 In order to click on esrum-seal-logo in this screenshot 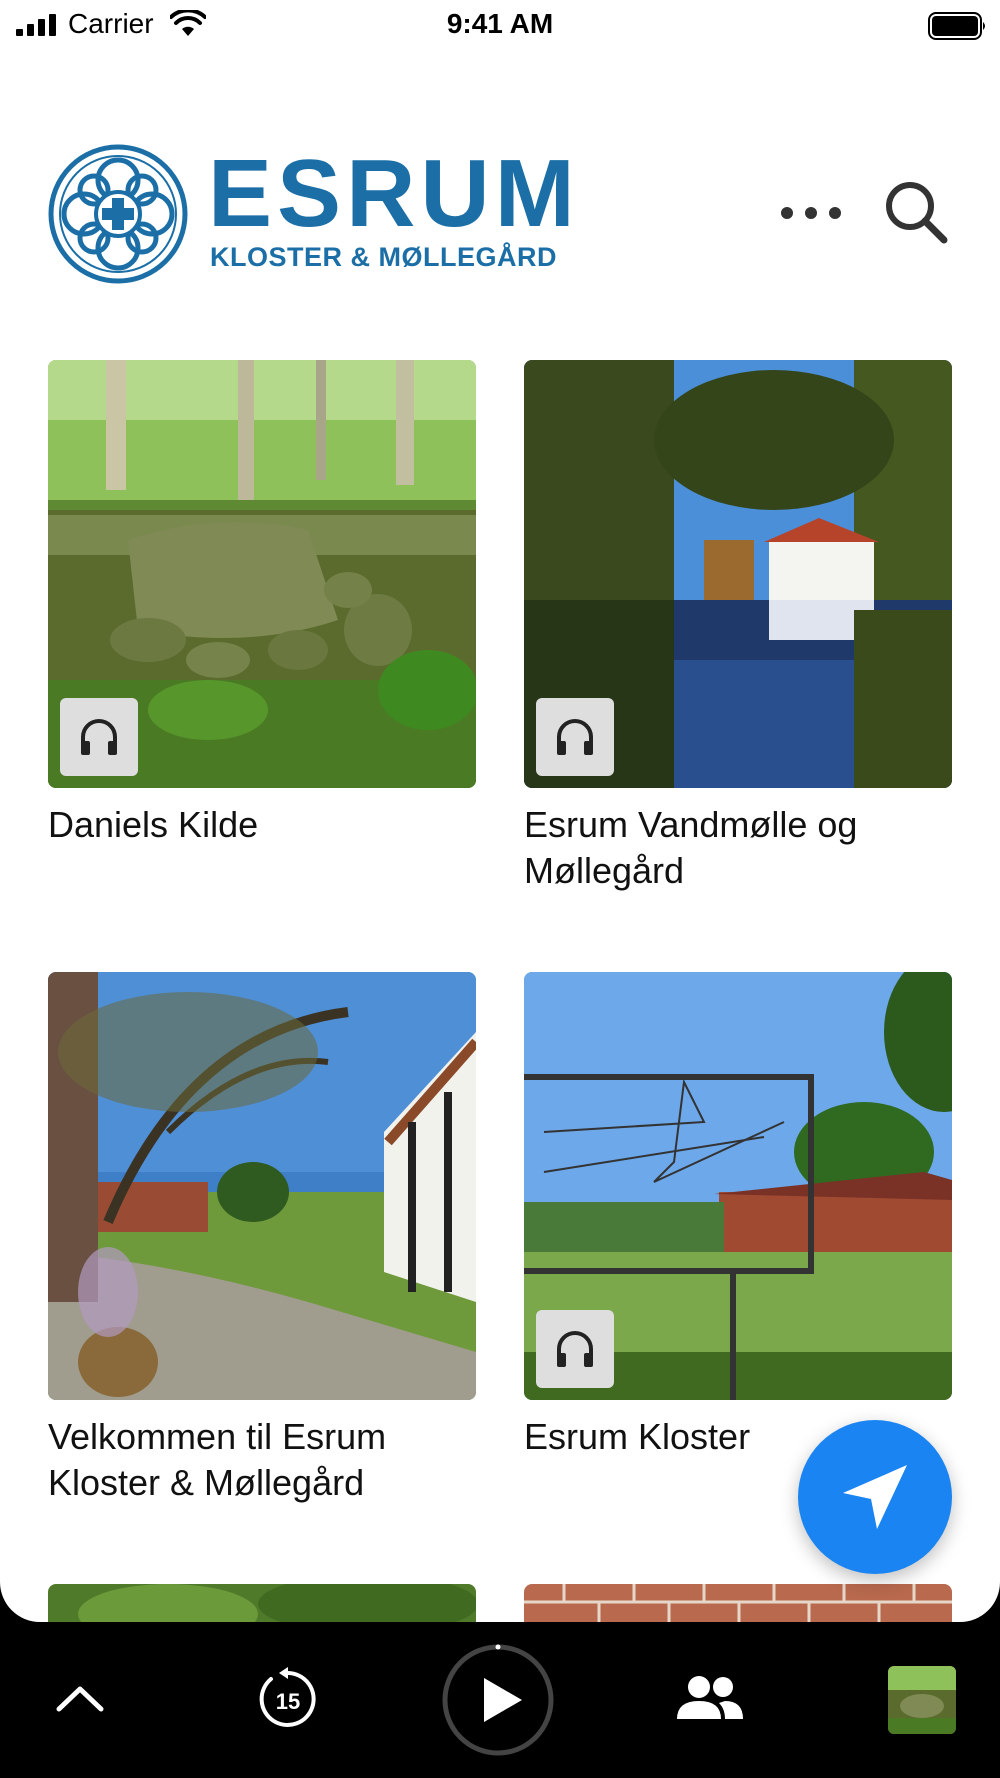, I will do `click(118, 214)`.